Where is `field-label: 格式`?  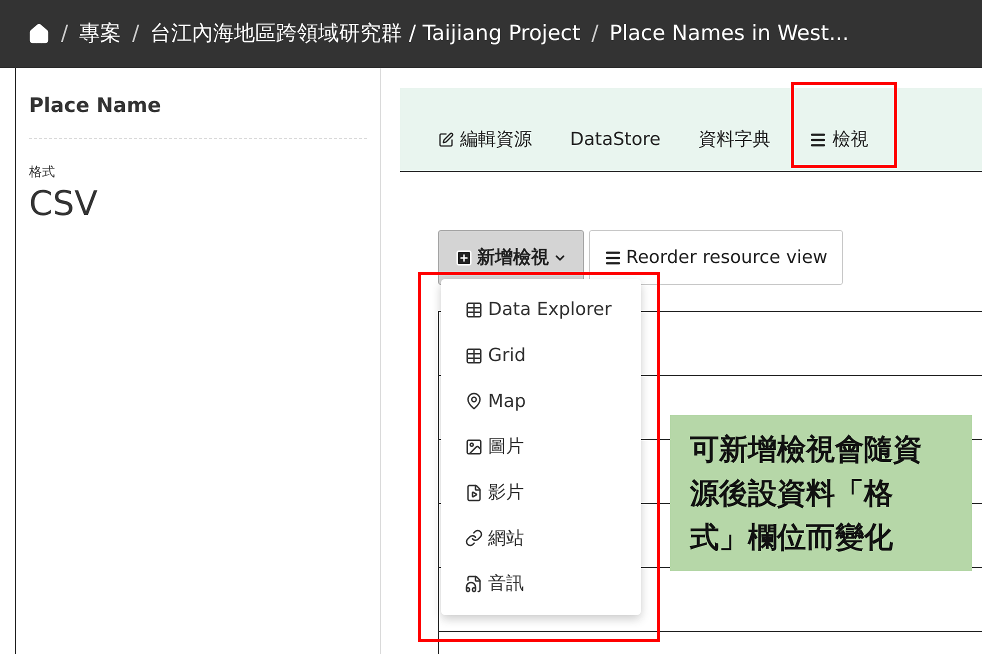 field-label: 格式 is located at coordinates (42, 173).